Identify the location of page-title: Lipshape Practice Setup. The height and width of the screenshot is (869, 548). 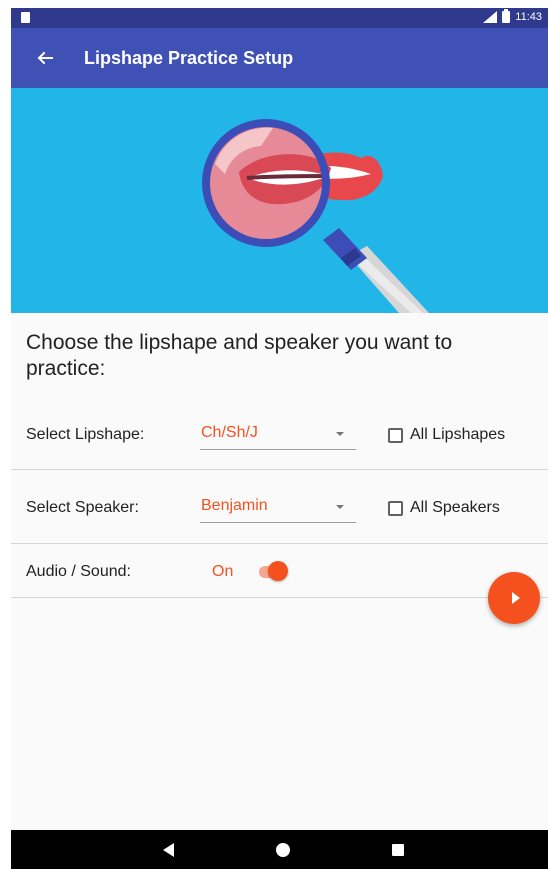
(189, 58).